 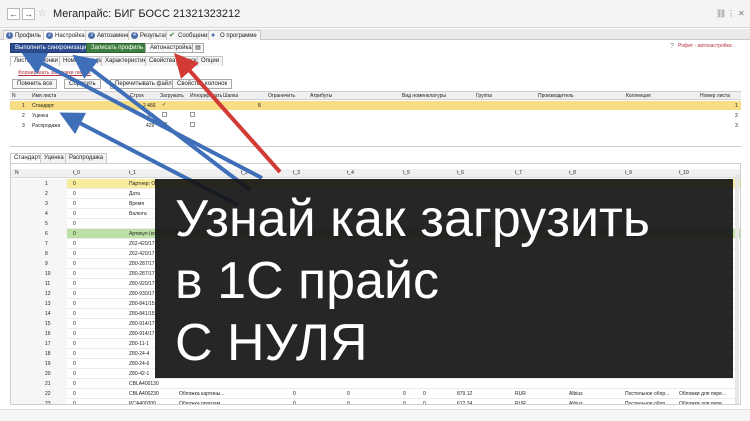 I want to click on autosetup-button: Автонастройка, so click(x=171, y=48).